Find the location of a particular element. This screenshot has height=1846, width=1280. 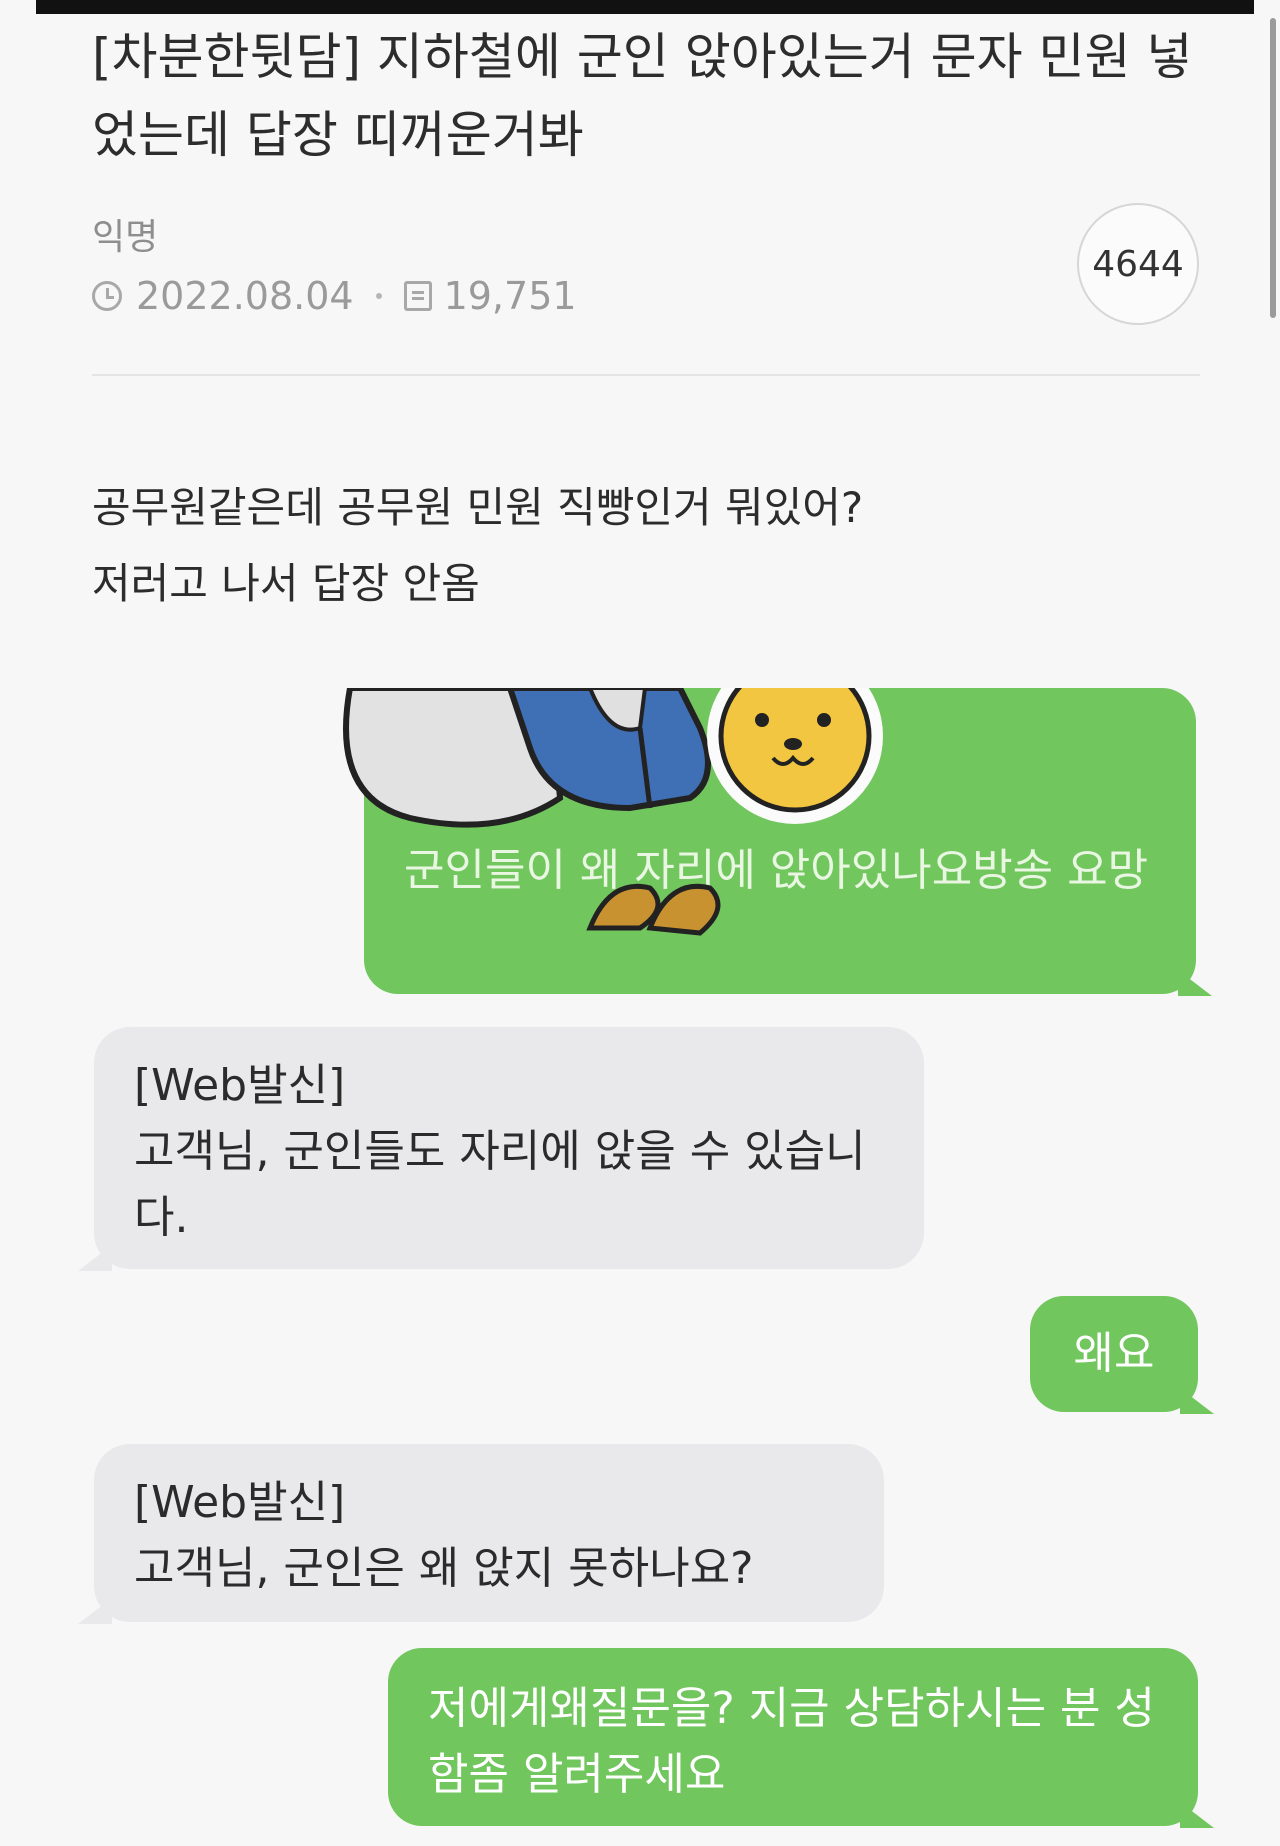

scrollbar is located at coordinates (1273, 168).